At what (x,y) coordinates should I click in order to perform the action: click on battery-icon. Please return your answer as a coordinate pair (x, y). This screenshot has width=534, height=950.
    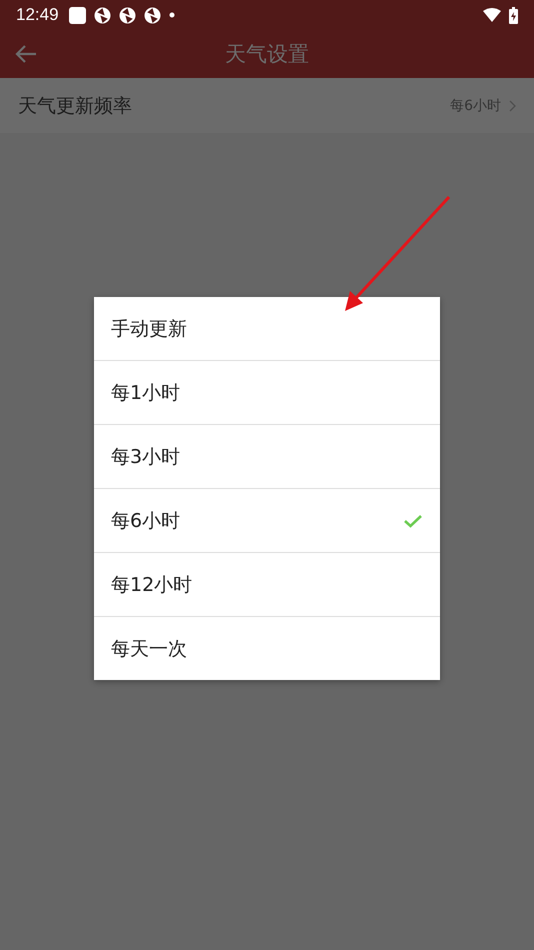
    Looking at the image, I should click on (513, 15).